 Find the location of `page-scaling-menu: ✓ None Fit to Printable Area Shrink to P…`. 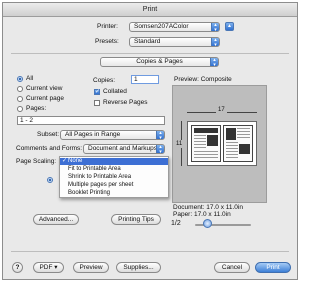

page-scaling-menu: ✓ None Fit to Printable Area Shrink to P… is located at coordinates (114, 177).